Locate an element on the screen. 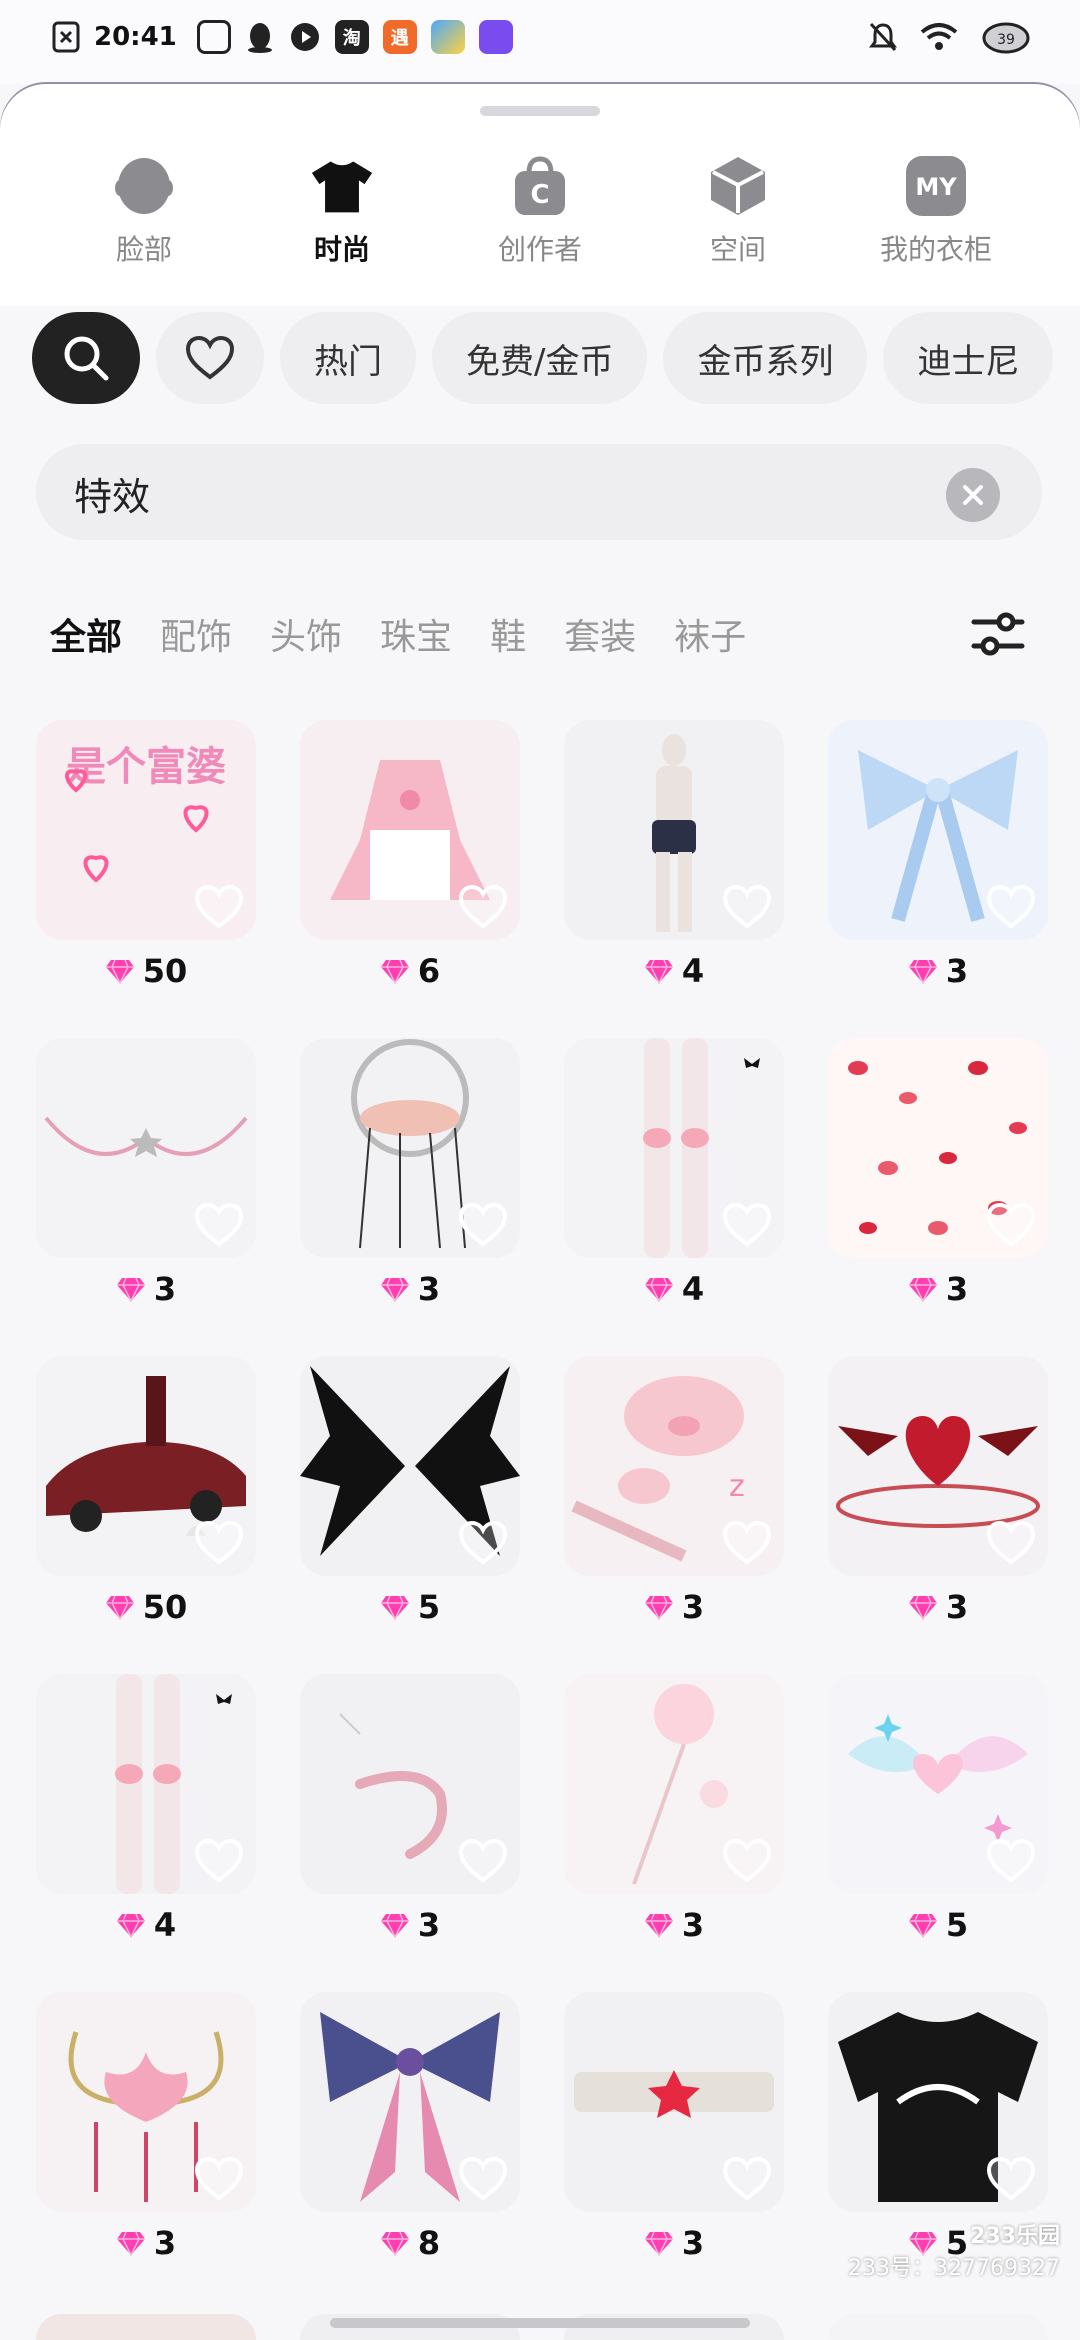  item-card: 是个富婆 50 is located at coordinates (146, 870).